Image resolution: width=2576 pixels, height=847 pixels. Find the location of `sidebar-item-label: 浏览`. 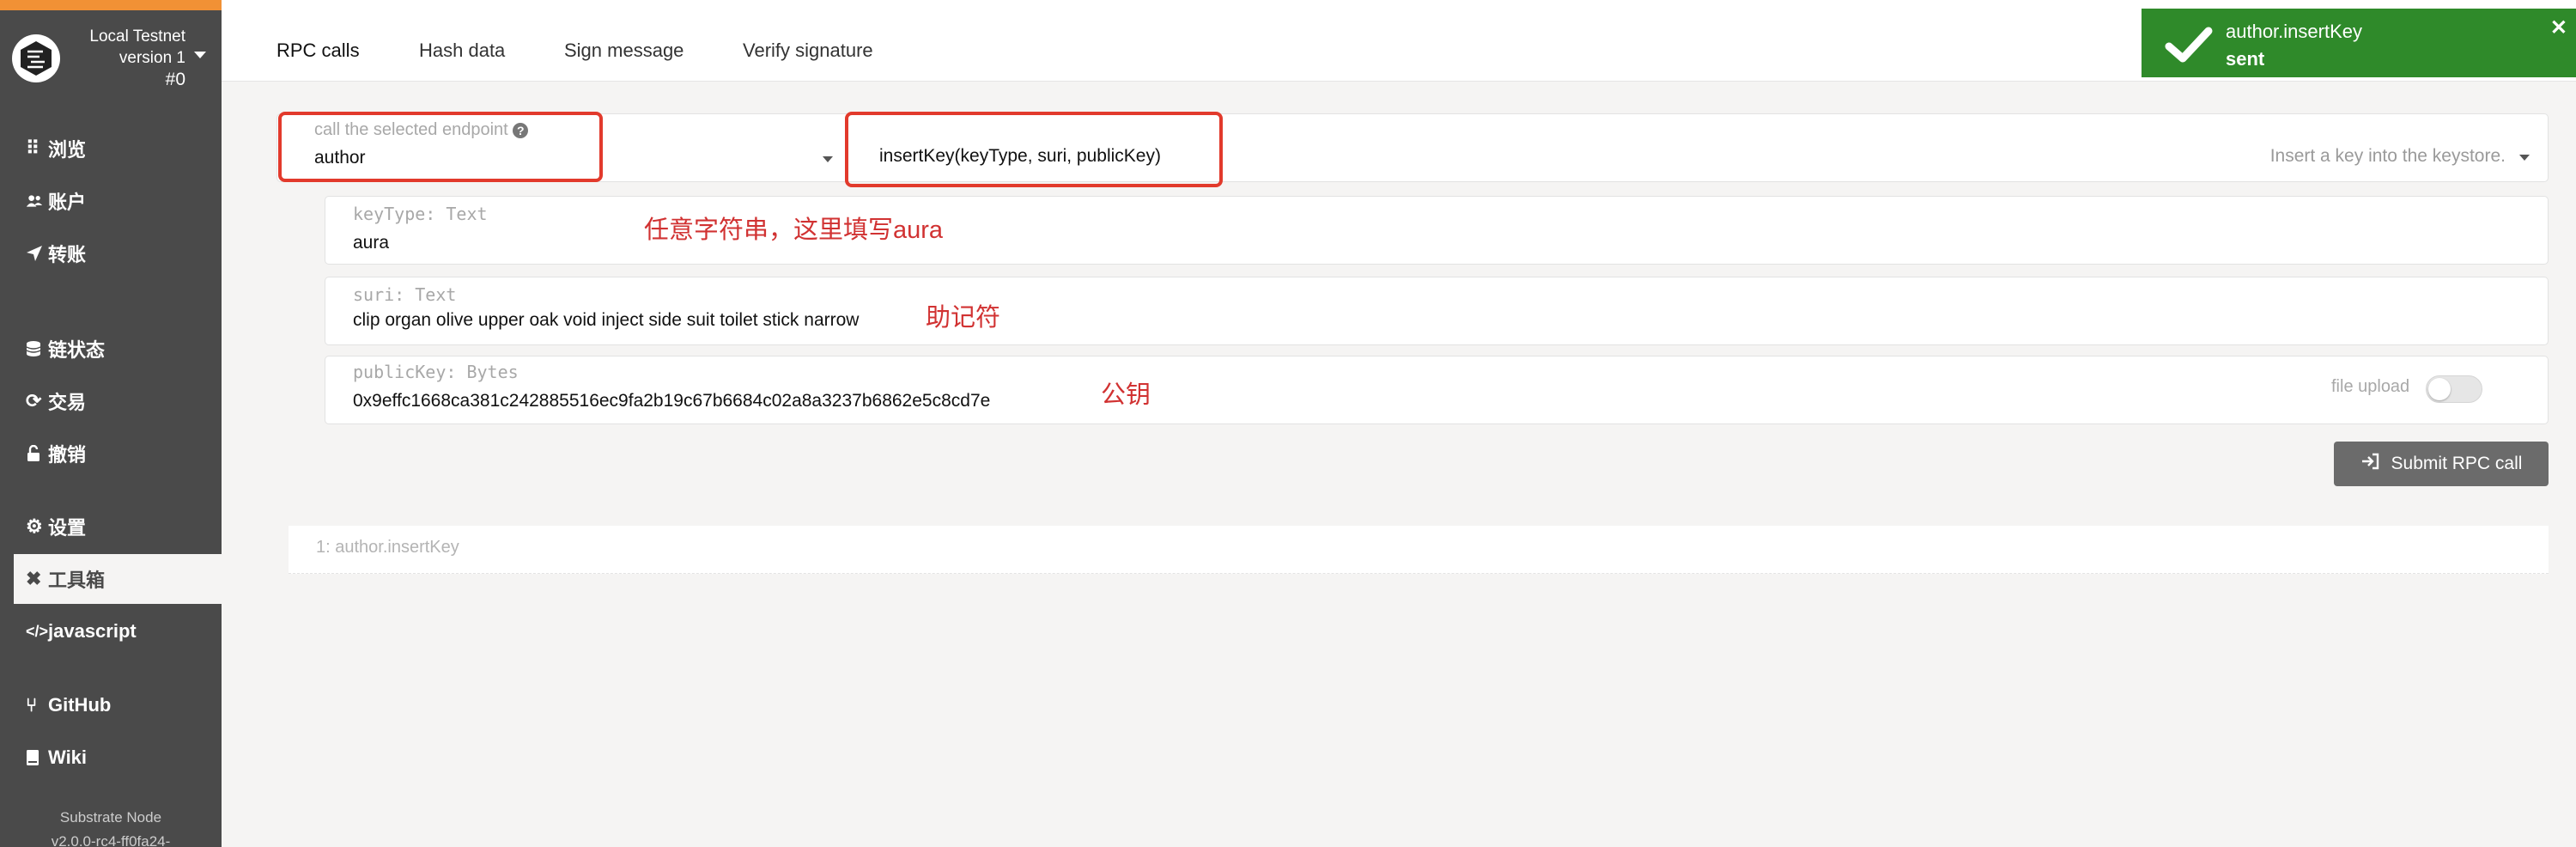

sidebar-item-label: 浏览 is located at coordinates (67, 150).